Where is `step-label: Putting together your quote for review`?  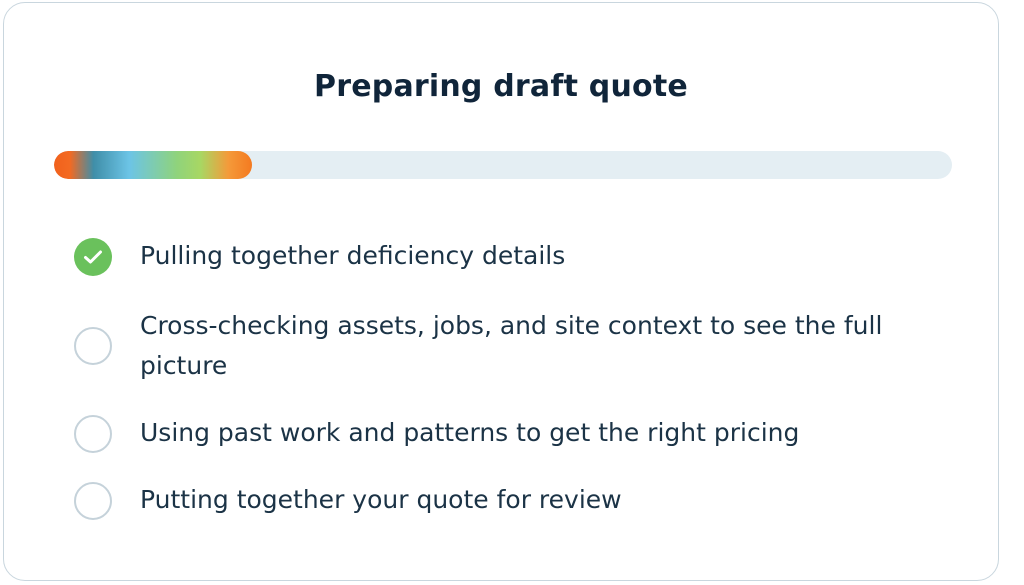
step-label: Putting together your quote for review is located at coordinates (381, 499).